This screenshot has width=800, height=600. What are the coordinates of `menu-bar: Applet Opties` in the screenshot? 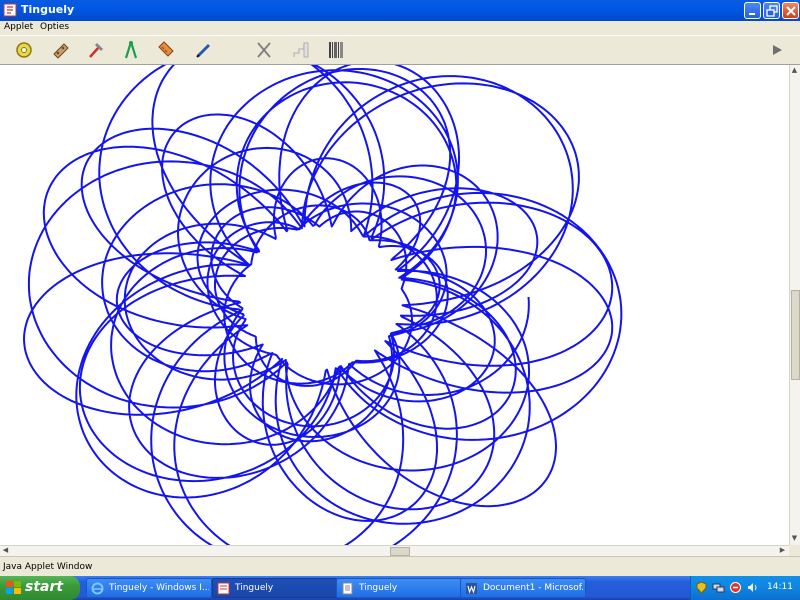 It's located at (400, 28).